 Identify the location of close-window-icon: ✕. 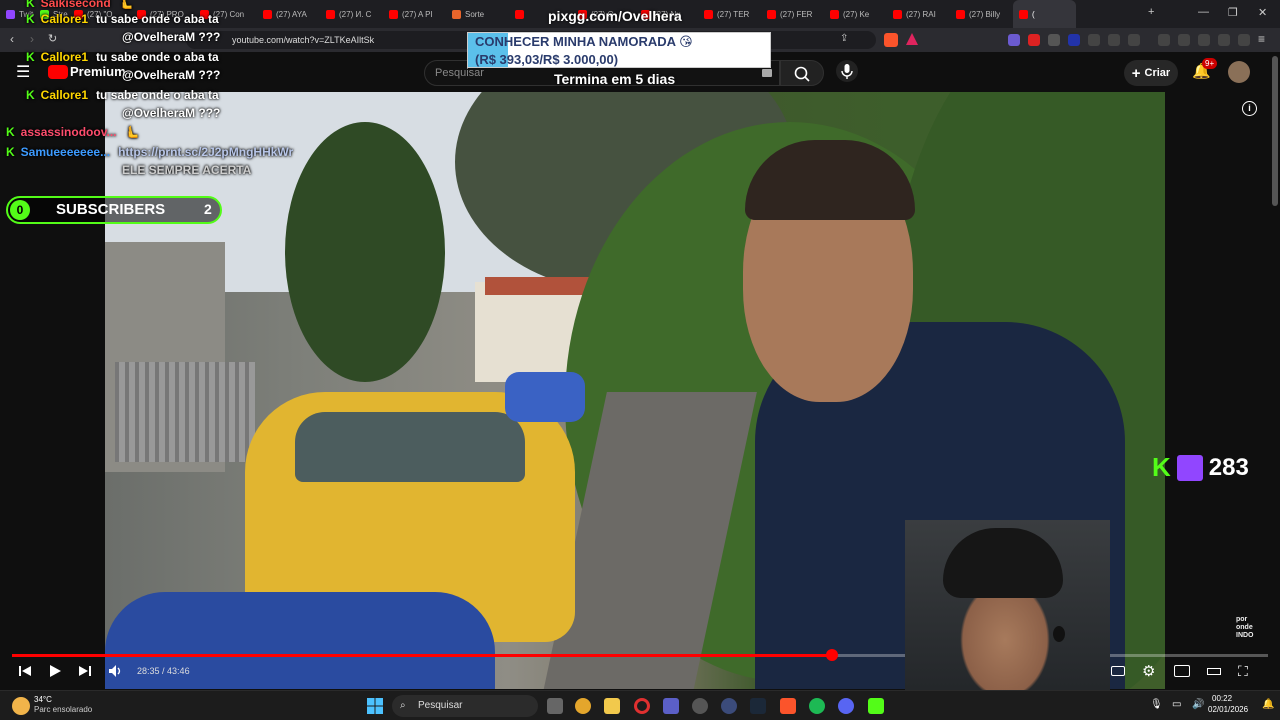
(1262, 12).